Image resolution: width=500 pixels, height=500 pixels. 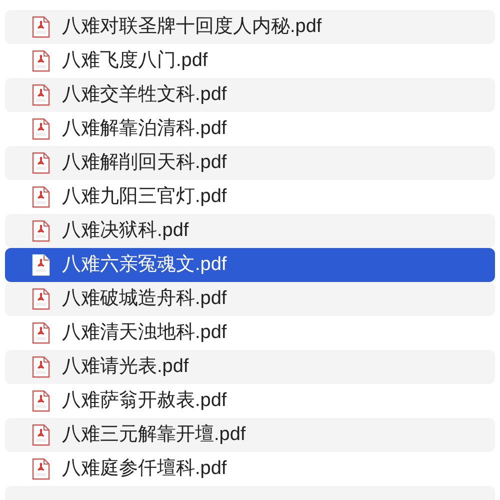 I want to click on file-name: 八难交羊牲文科.pdf, so click(x=144, y=94).